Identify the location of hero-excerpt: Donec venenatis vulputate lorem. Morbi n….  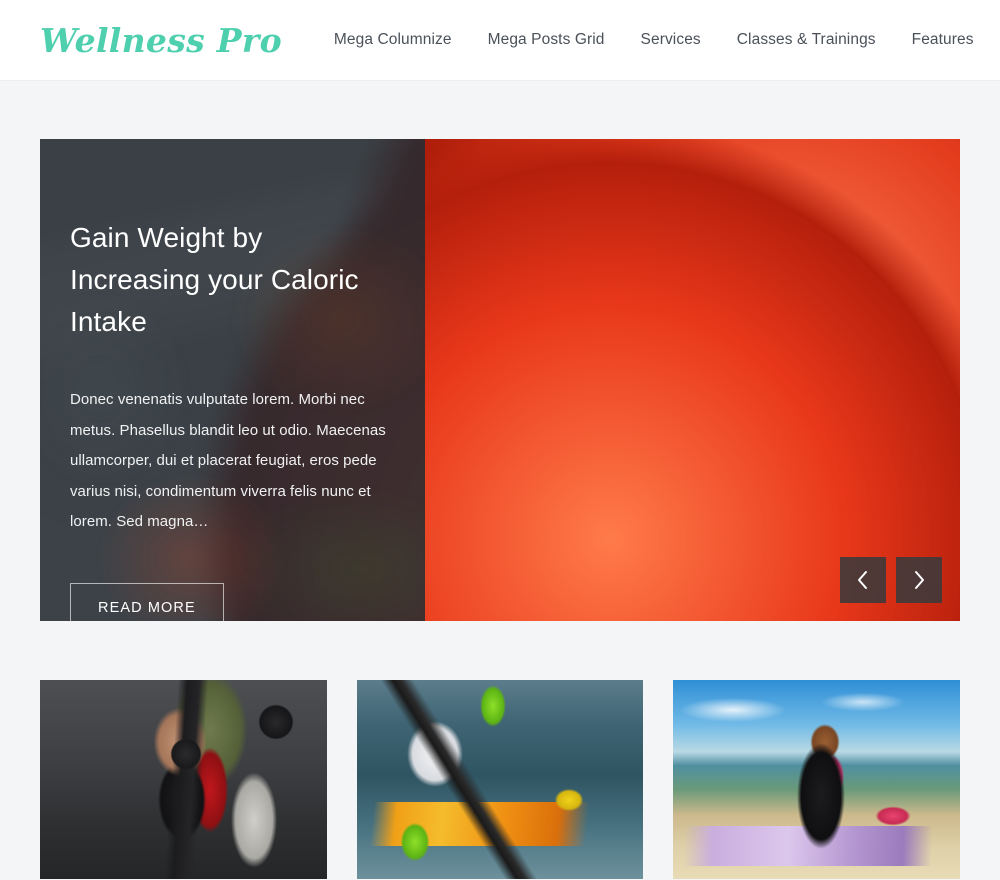
(228, 460).